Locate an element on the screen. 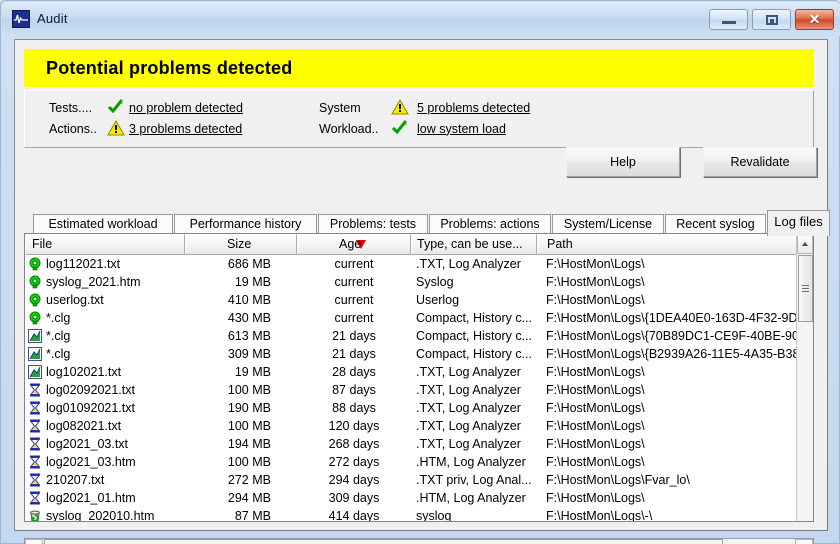 The height and width of the screenshot is (544, 840). tab-system-license: System/License is located at coordinates (608, 224).